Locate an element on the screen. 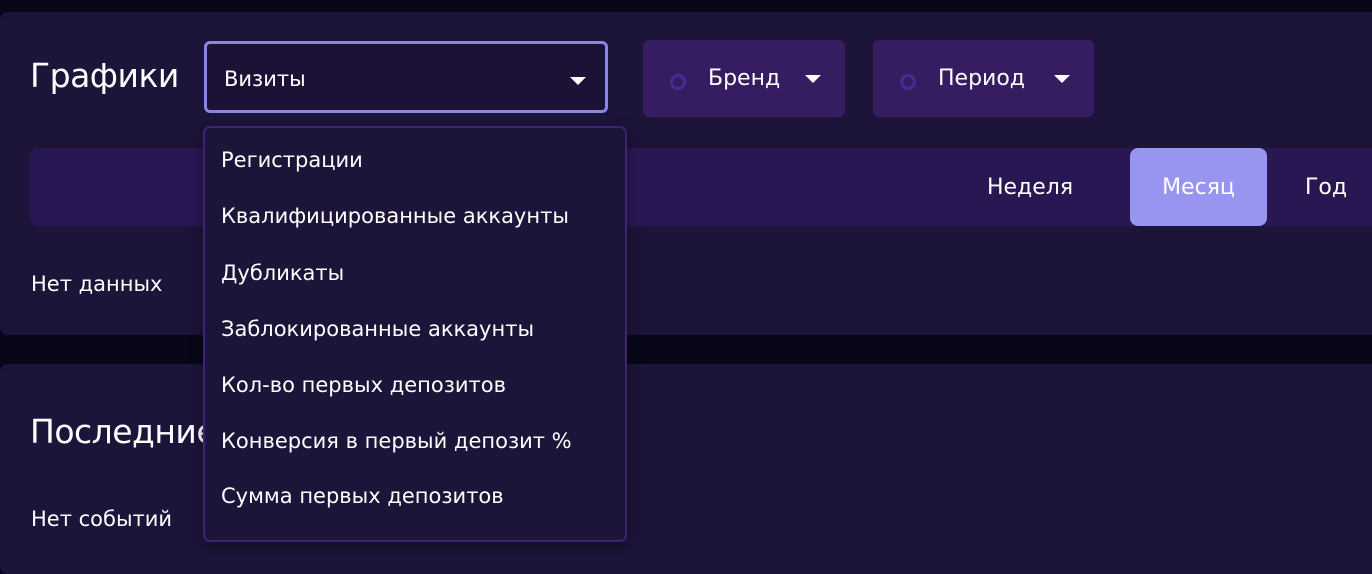 This screenshot has width=1372, height=574. dropdown-option-duplicates: Дубликаты is located at coordinates (282, 273).